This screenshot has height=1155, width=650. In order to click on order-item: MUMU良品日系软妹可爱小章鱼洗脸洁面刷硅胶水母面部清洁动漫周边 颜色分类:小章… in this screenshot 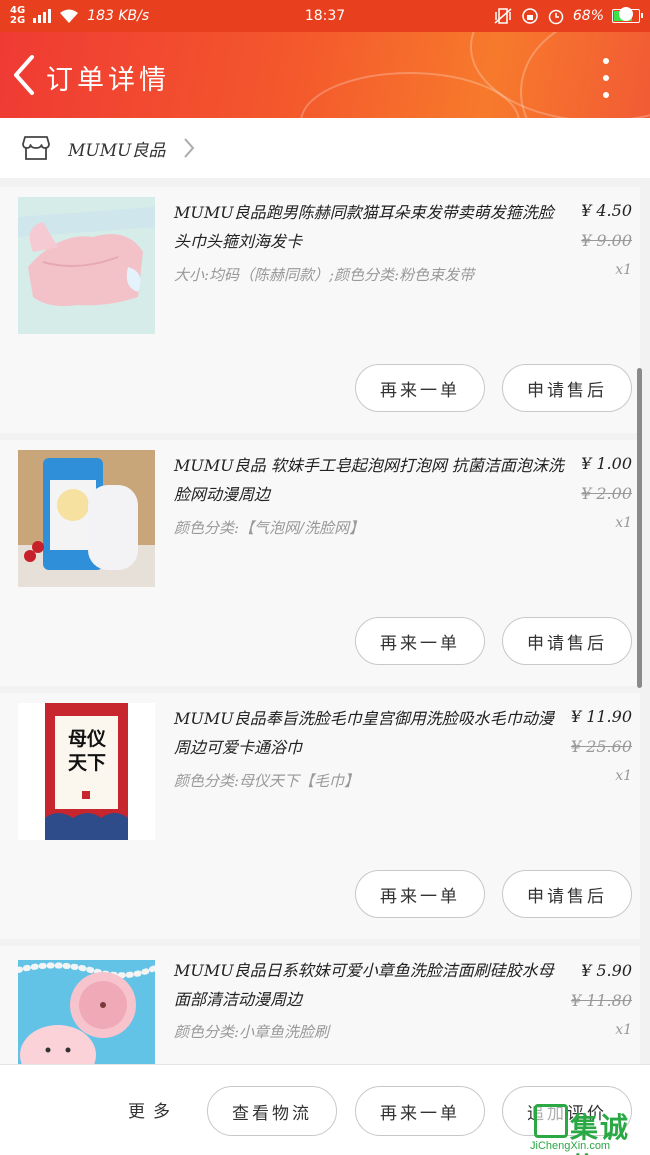, I will do `click(320, 1005)`.